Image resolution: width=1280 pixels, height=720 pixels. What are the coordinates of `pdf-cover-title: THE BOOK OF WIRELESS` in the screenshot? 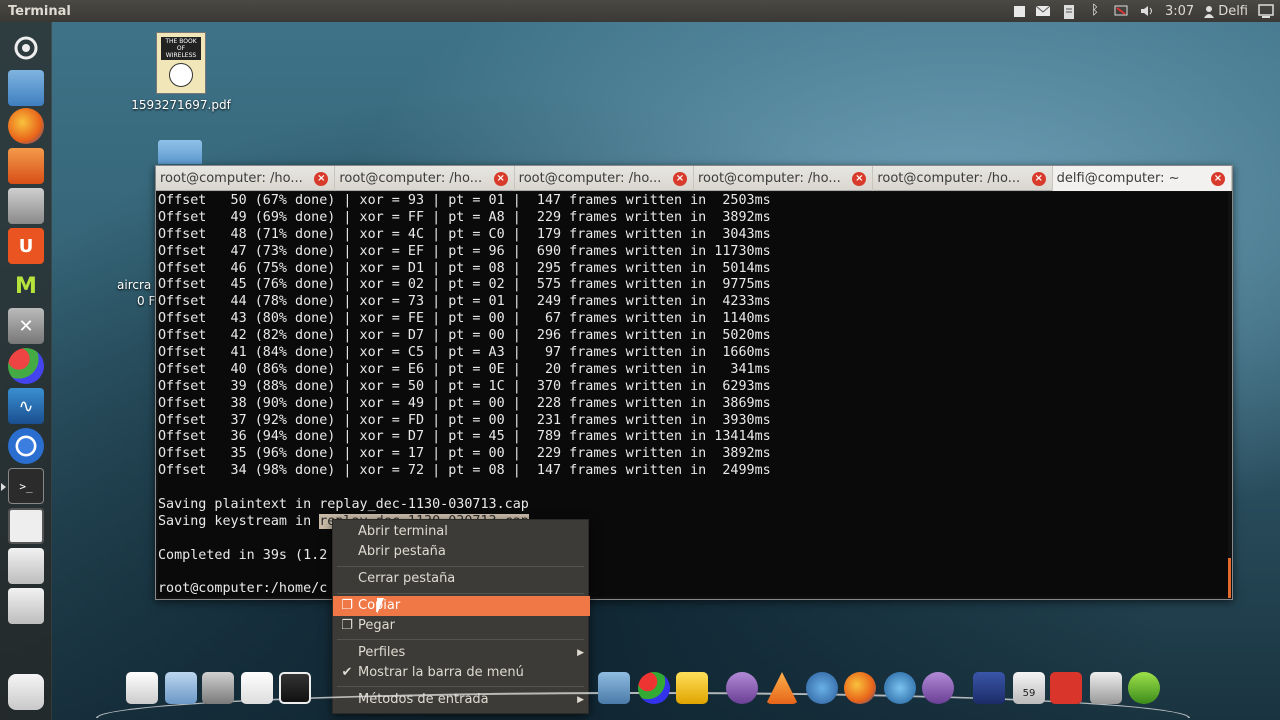 It's located at (181, 48).